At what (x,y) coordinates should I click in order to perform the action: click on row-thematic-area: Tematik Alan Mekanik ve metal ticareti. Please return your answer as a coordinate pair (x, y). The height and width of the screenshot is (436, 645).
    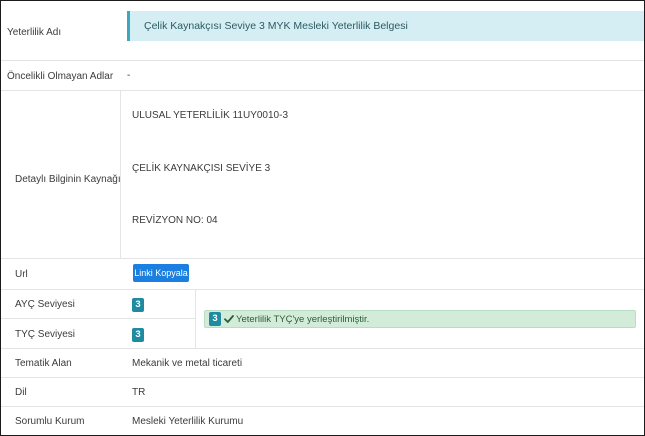
    Looking at the image, I should click on (322, 363).